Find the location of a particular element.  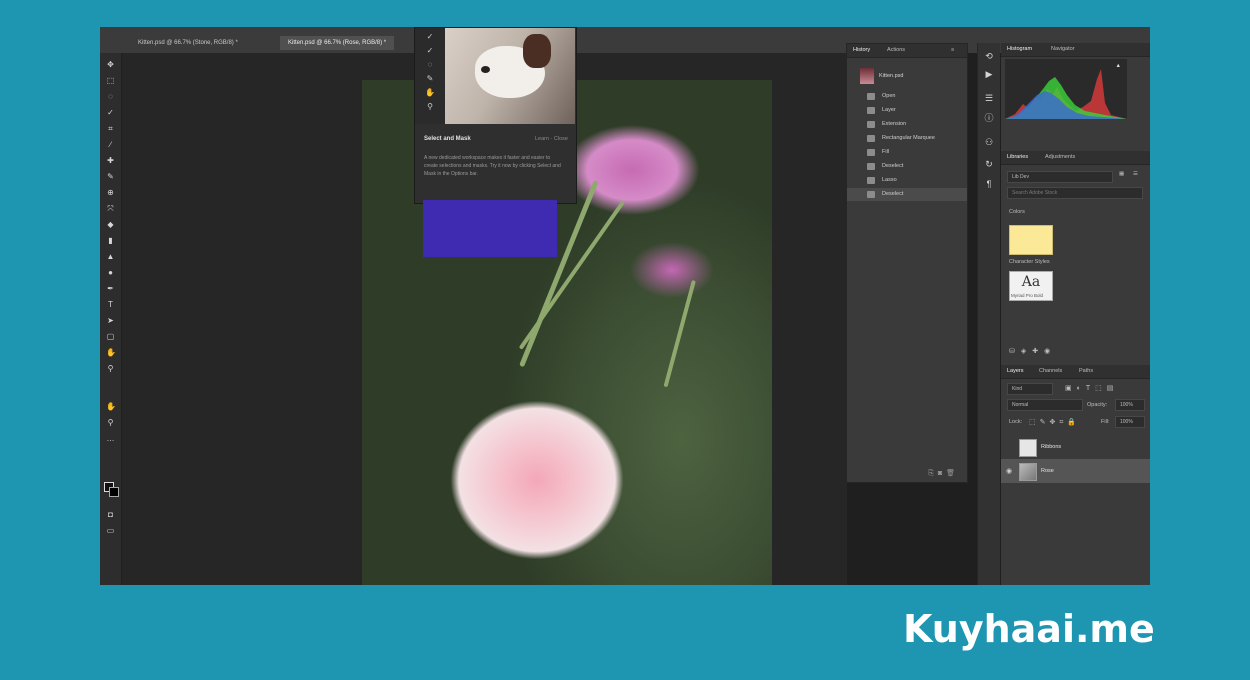

opacity-field: 100% is located at coordinates (1130, 405).